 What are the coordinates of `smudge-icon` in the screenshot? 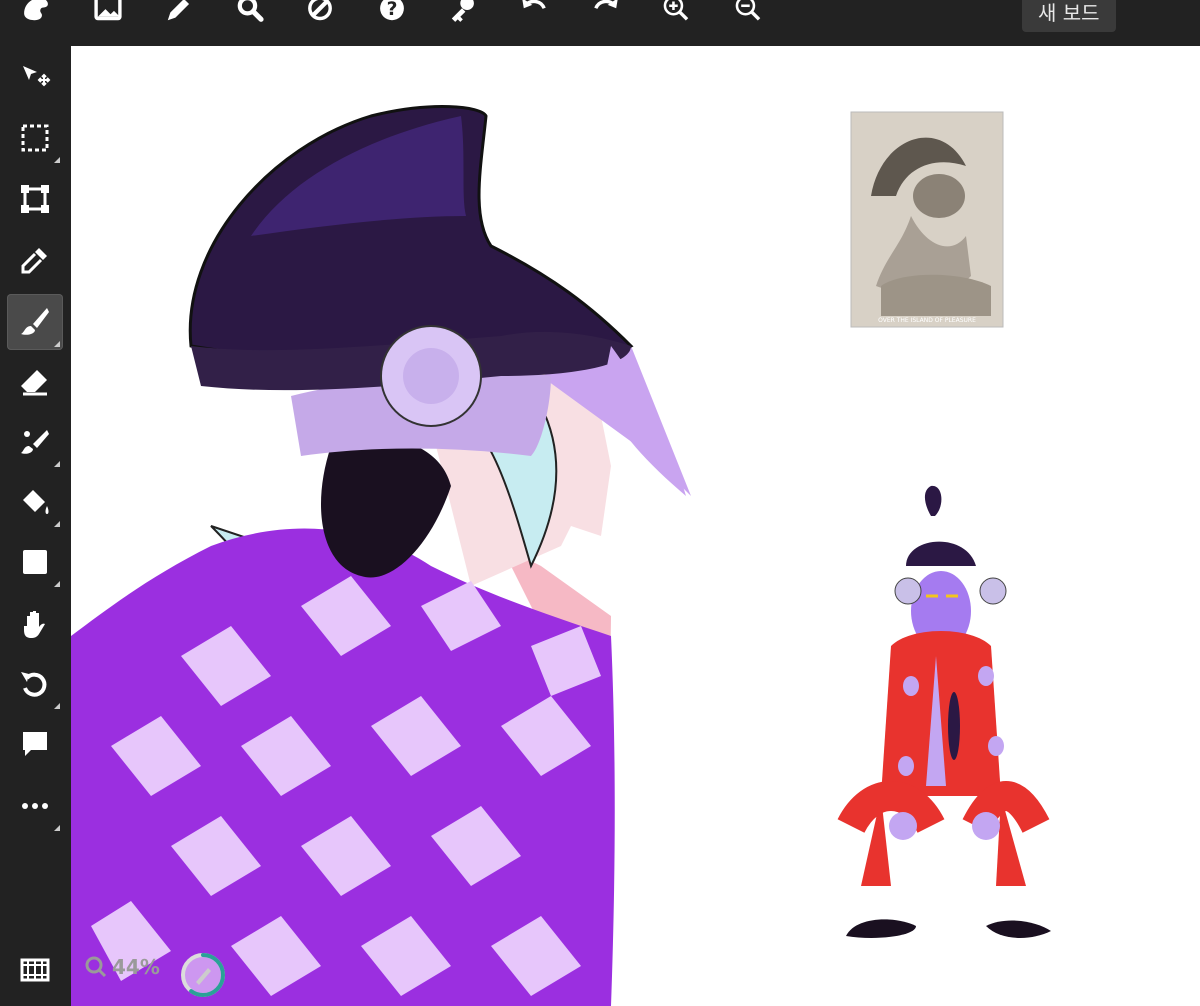 It's located at (35, 442).